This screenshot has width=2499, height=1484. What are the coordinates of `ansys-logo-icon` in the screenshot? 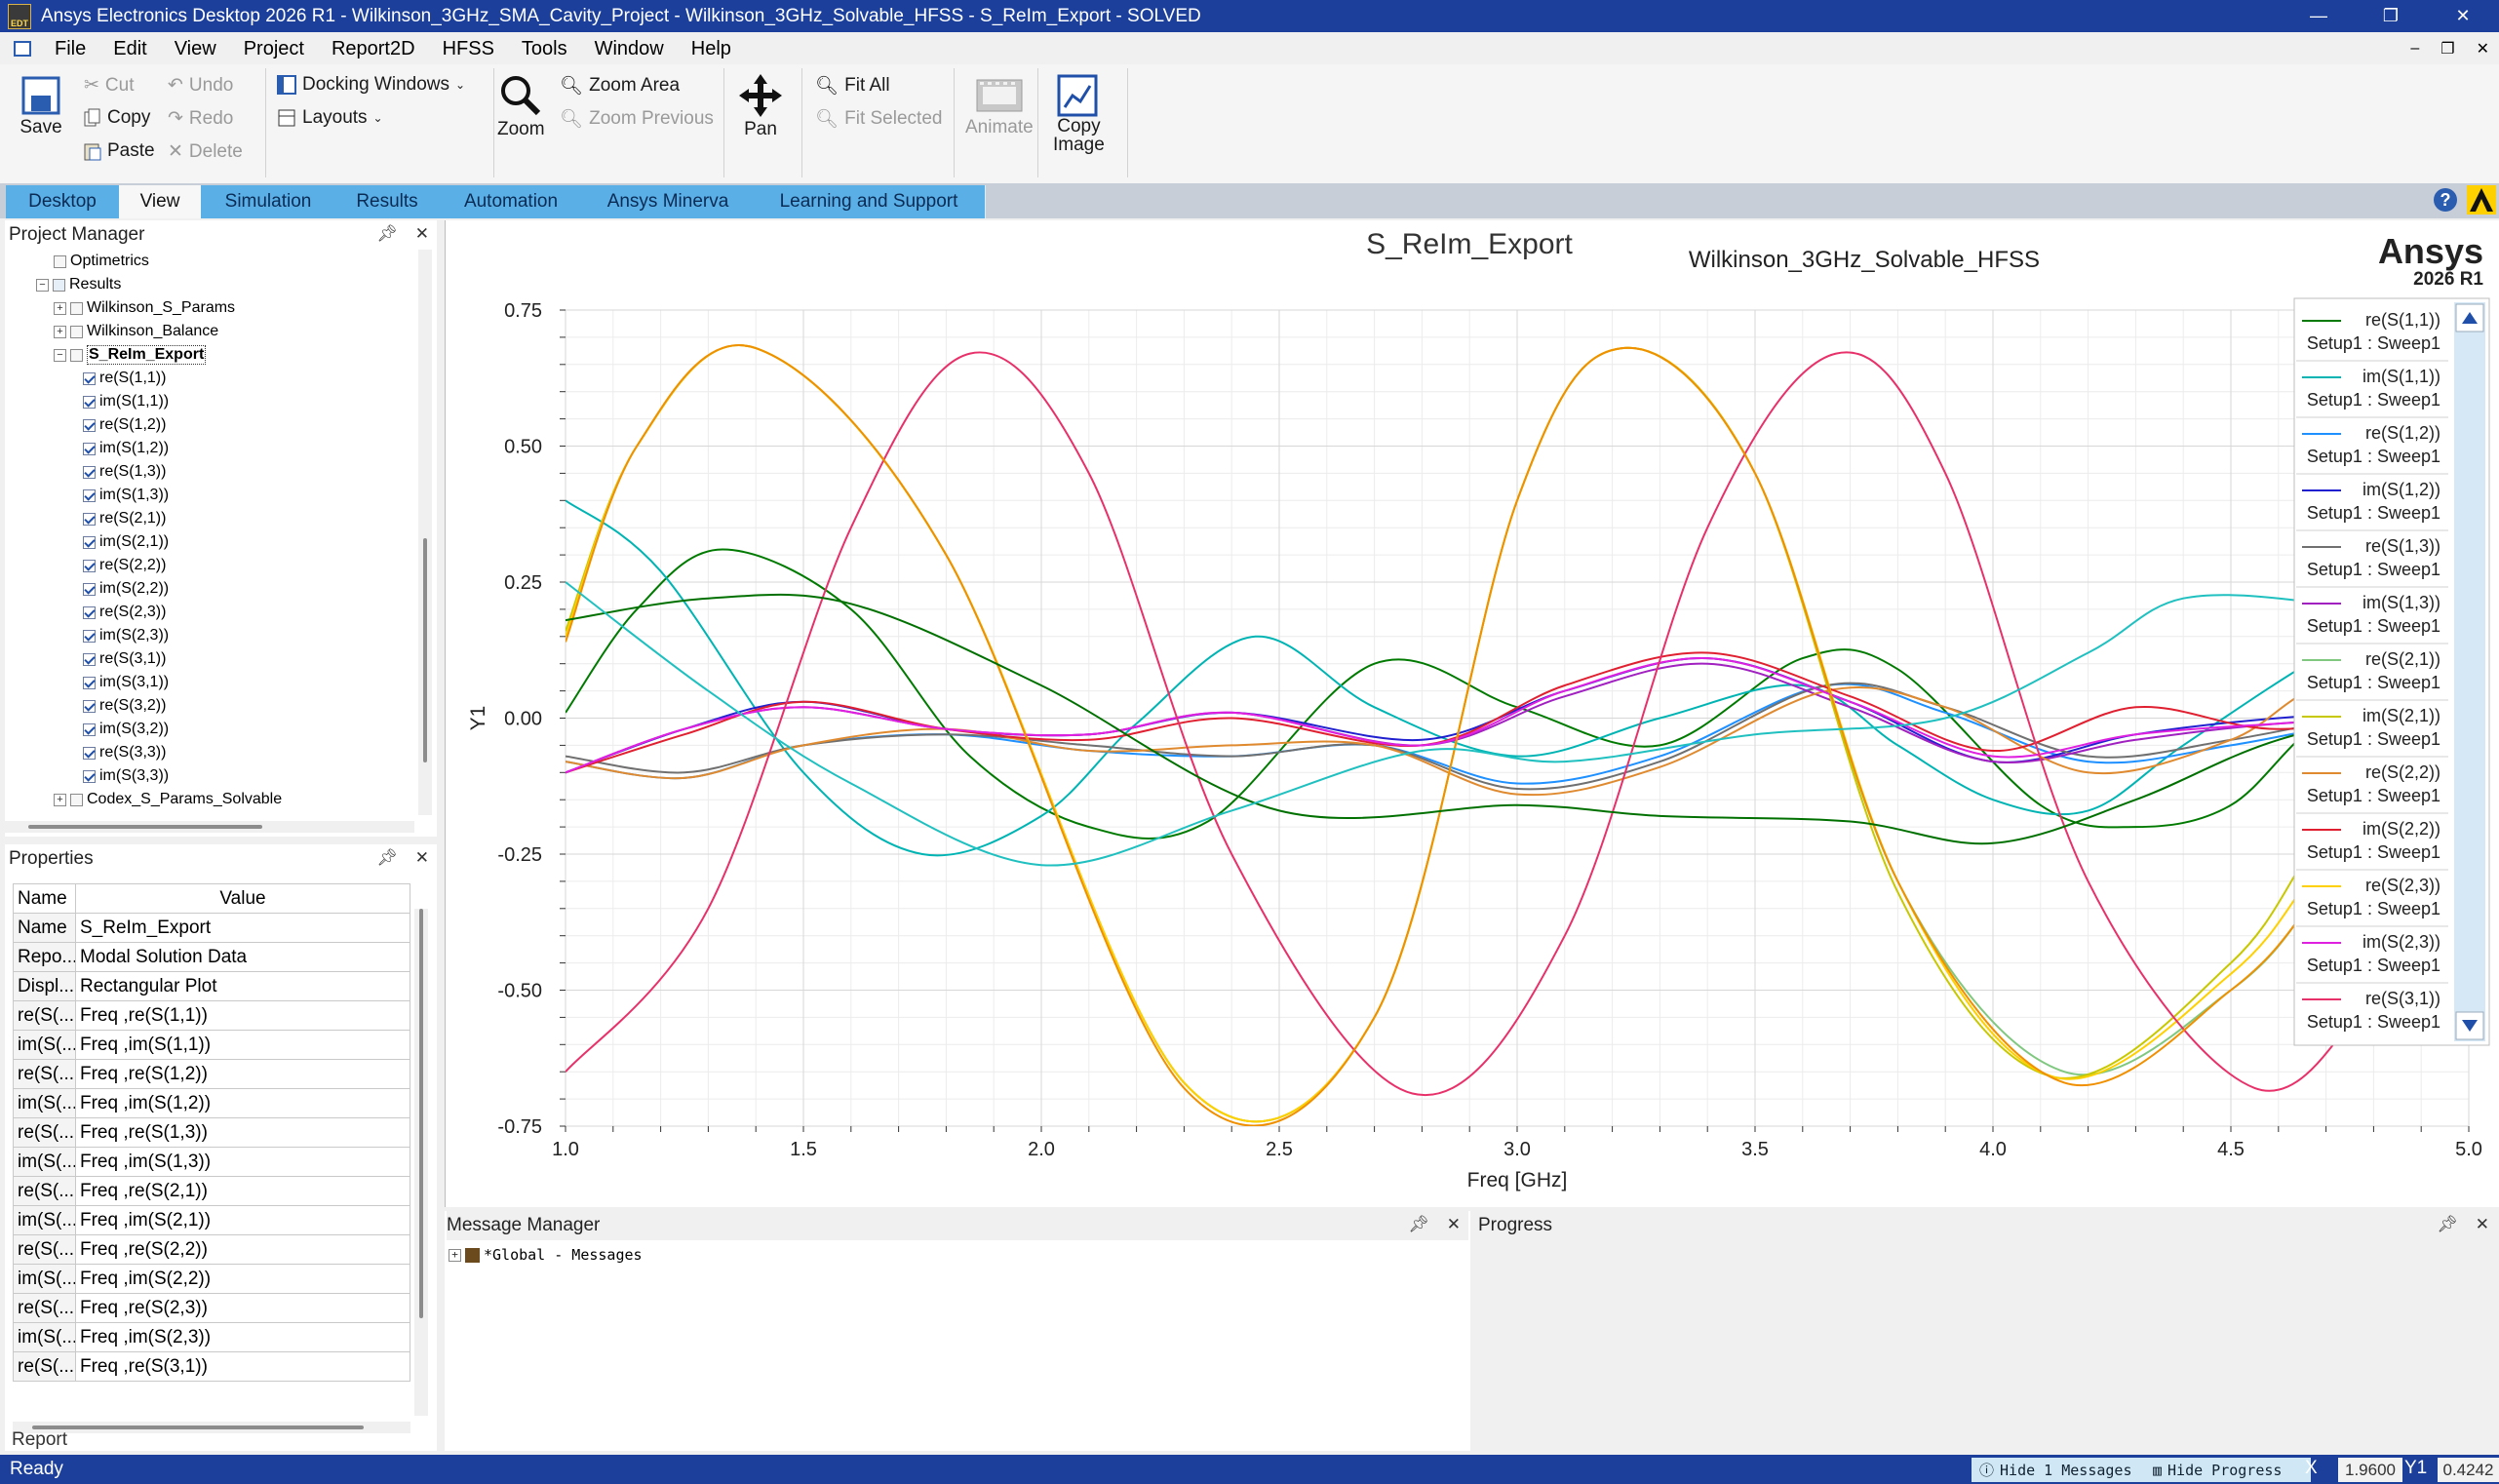 It's located at (2482, 200).